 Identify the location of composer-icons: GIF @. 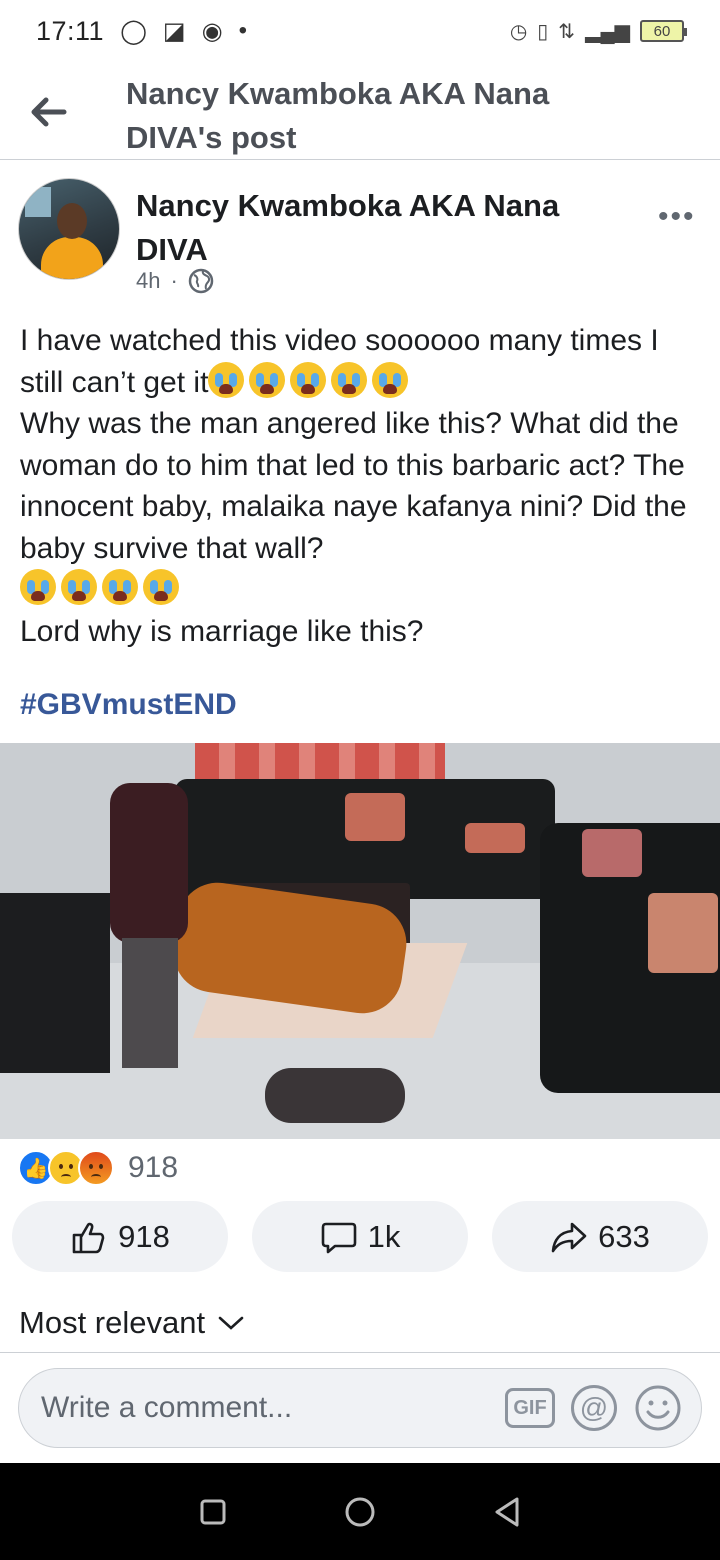
(594, 1408).